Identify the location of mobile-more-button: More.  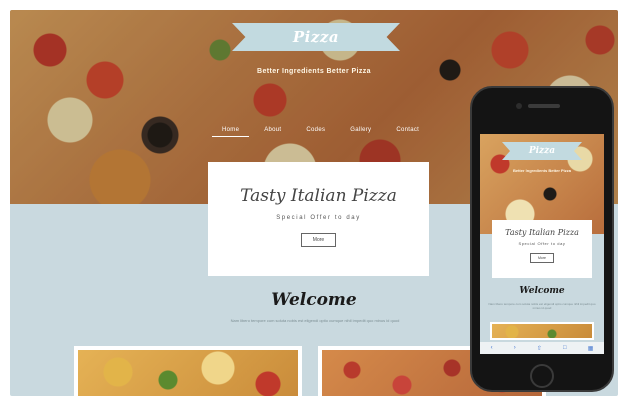
(542, 258).